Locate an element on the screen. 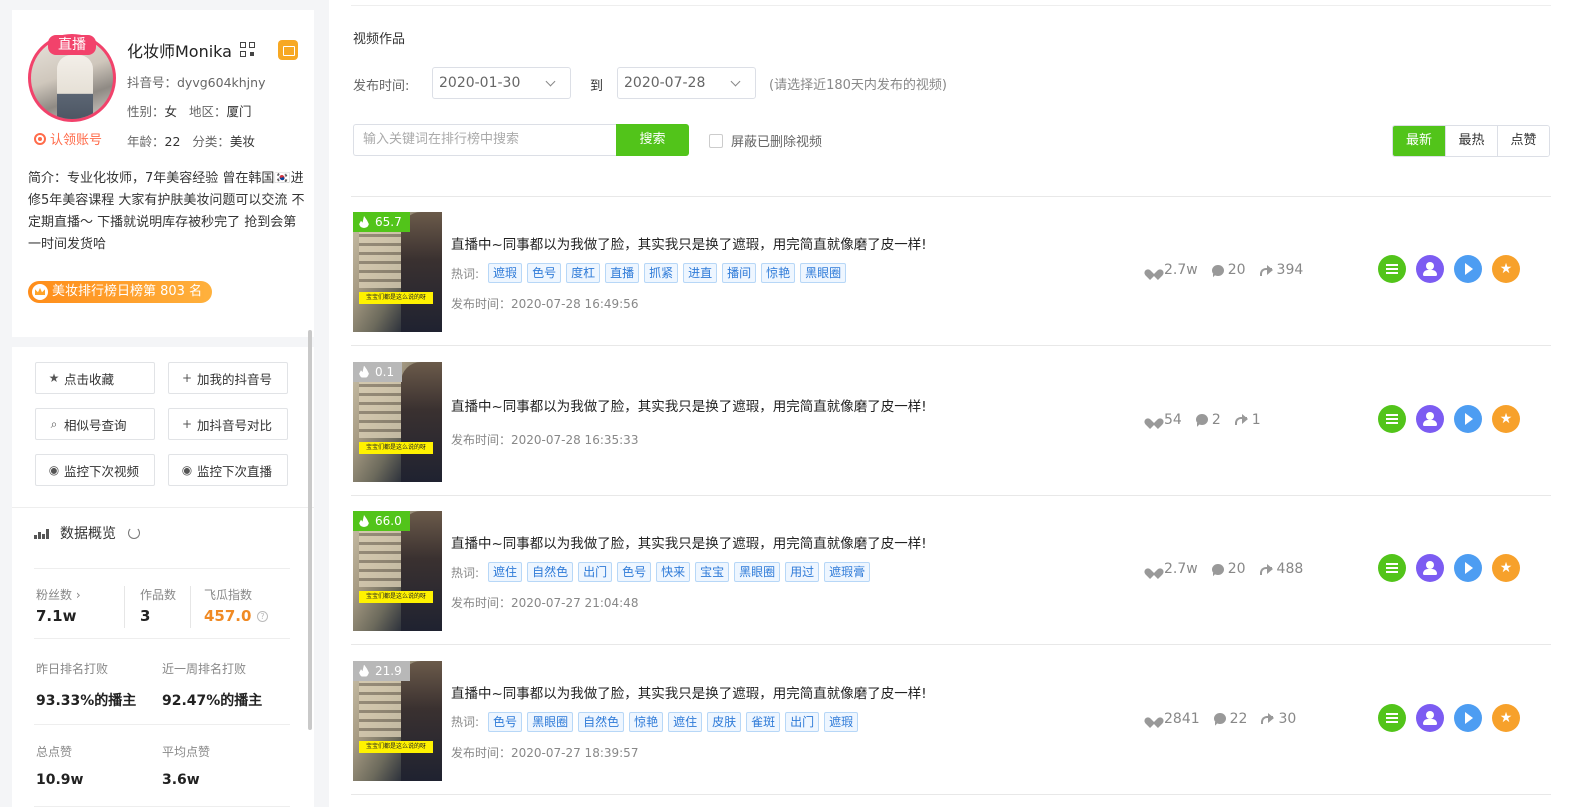  hot-word-tag: 度杠 is located at coordinates (583, 273).